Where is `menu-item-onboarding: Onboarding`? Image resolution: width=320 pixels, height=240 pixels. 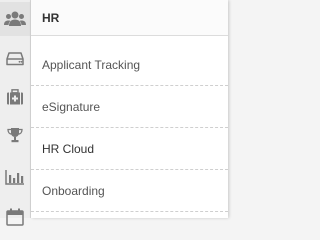
menu-item-onboarding: Onboarding is located at coordinates (129, 191).